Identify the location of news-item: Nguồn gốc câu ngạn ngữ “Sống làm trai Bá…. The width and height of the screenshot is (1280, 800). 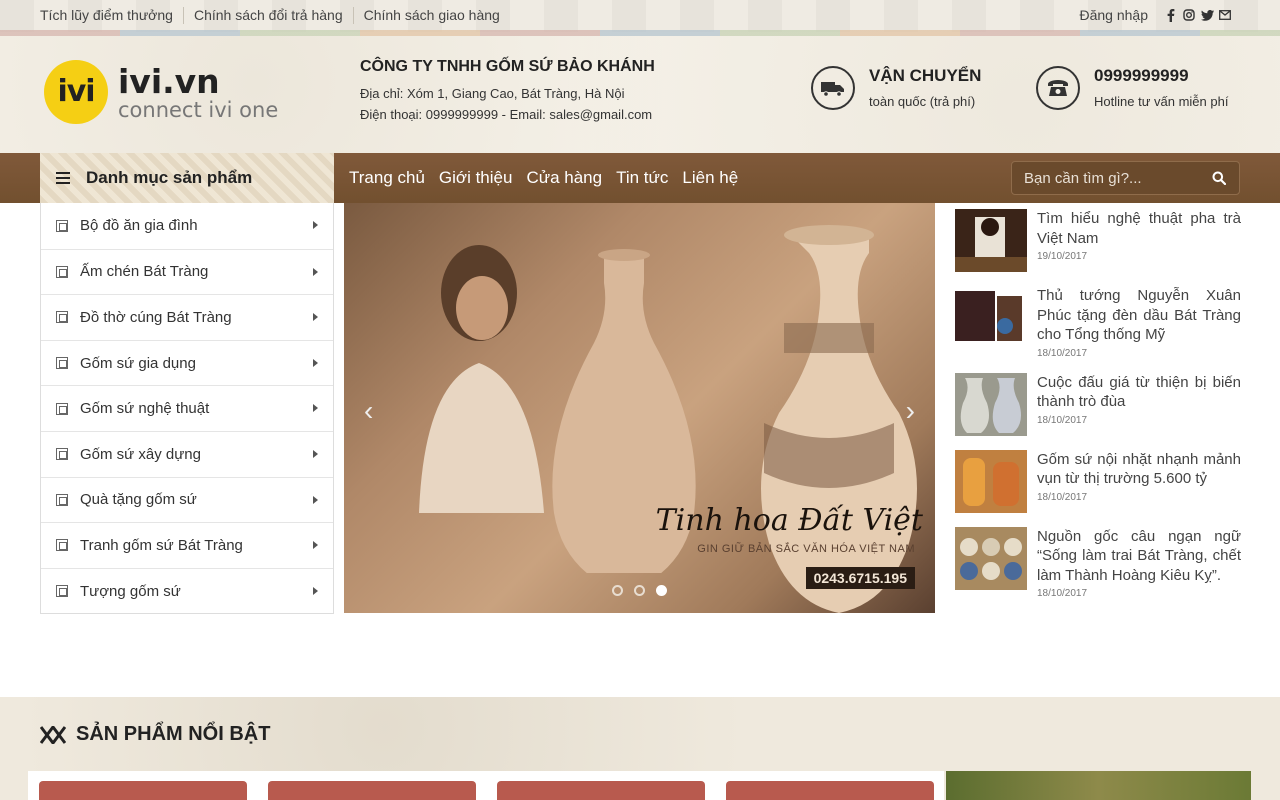
(1098, 562).